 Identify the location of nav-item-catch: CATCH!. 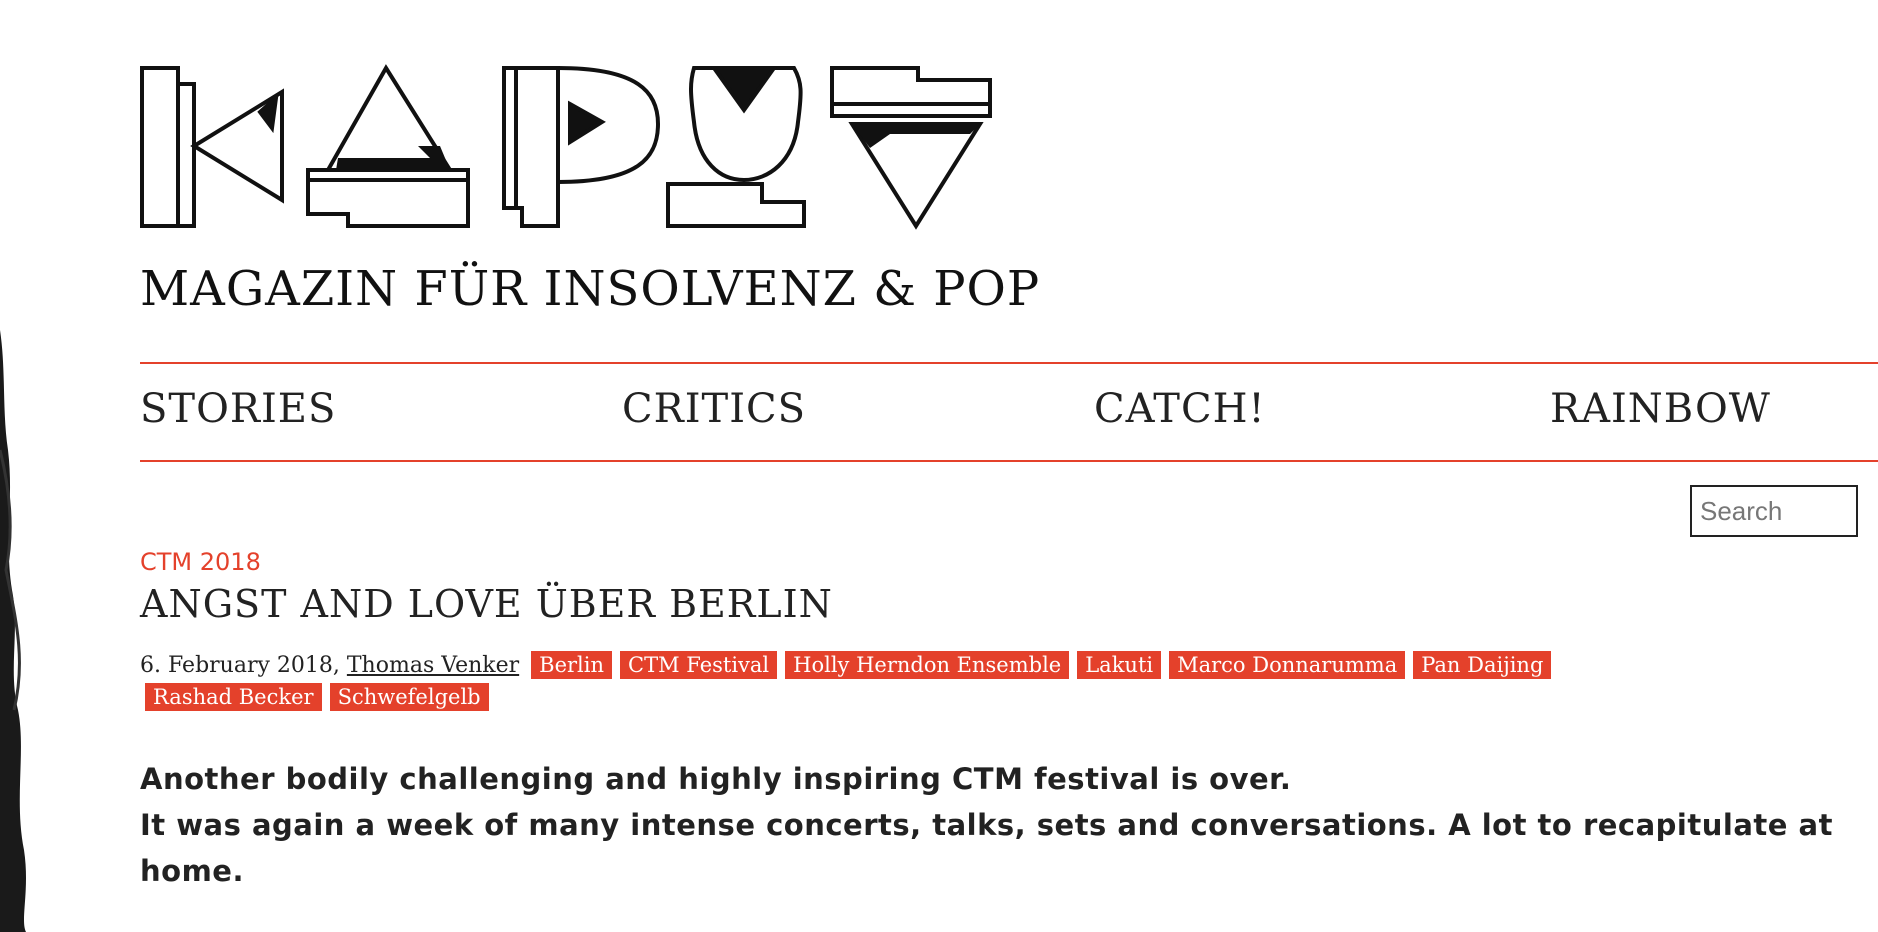
(1180, 409).